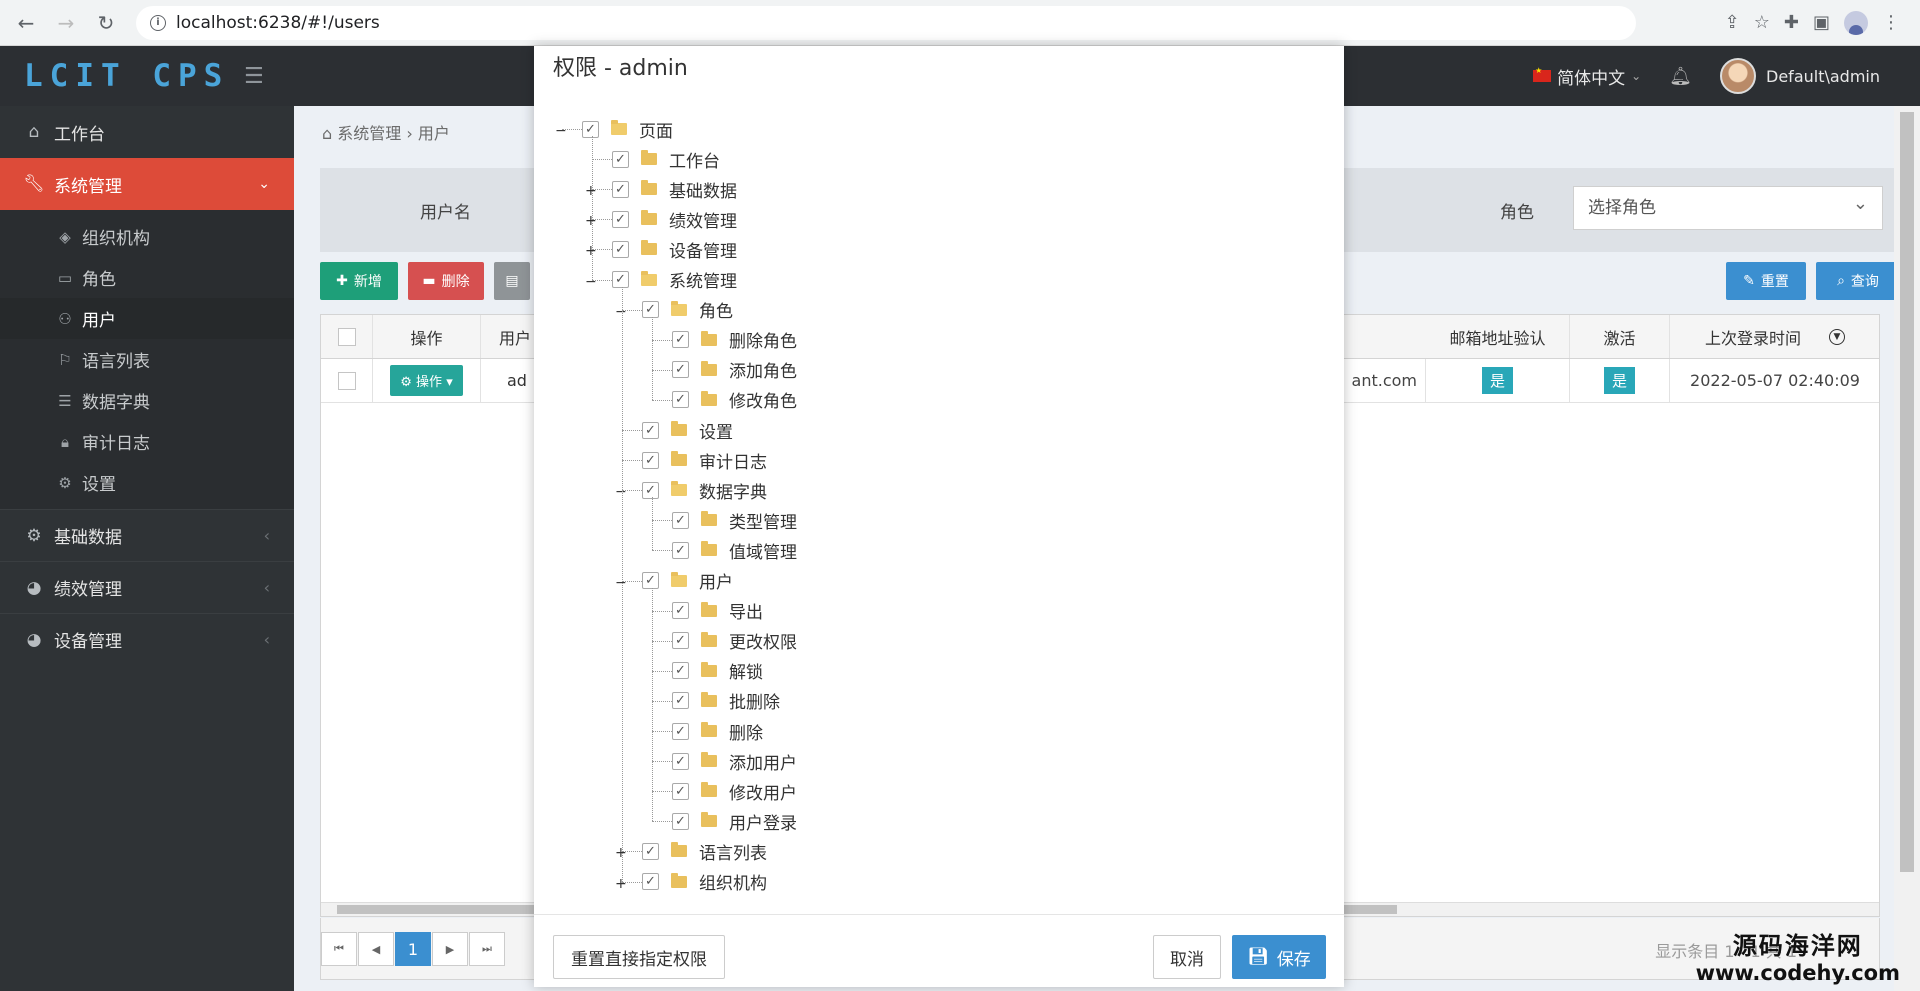 The image size is (1920, 991). I want to click on back-icon: ←, so click(26, 23).